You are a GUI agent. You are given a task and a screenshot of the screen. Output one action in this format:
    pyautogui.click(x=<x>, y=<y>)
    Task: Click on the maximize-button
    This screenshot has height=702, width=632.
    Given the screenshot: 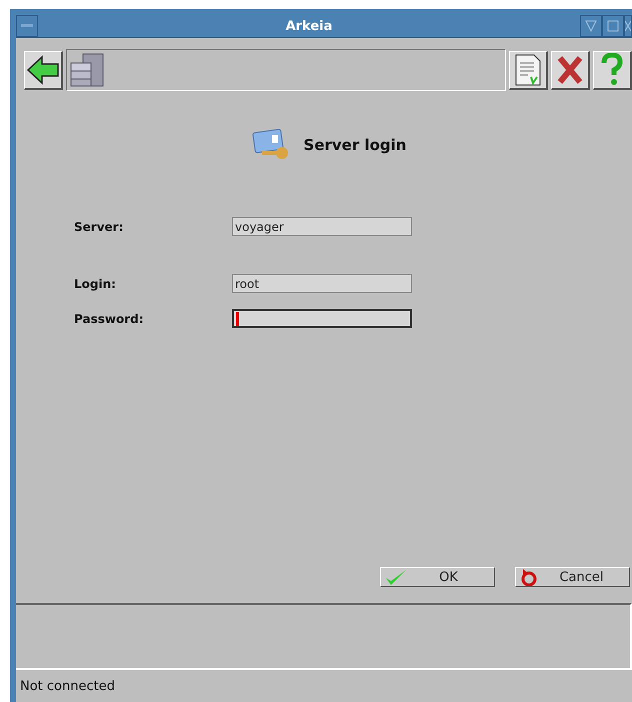 What is the action you would take?
    pyautogui.click(x=613, y=26)
    